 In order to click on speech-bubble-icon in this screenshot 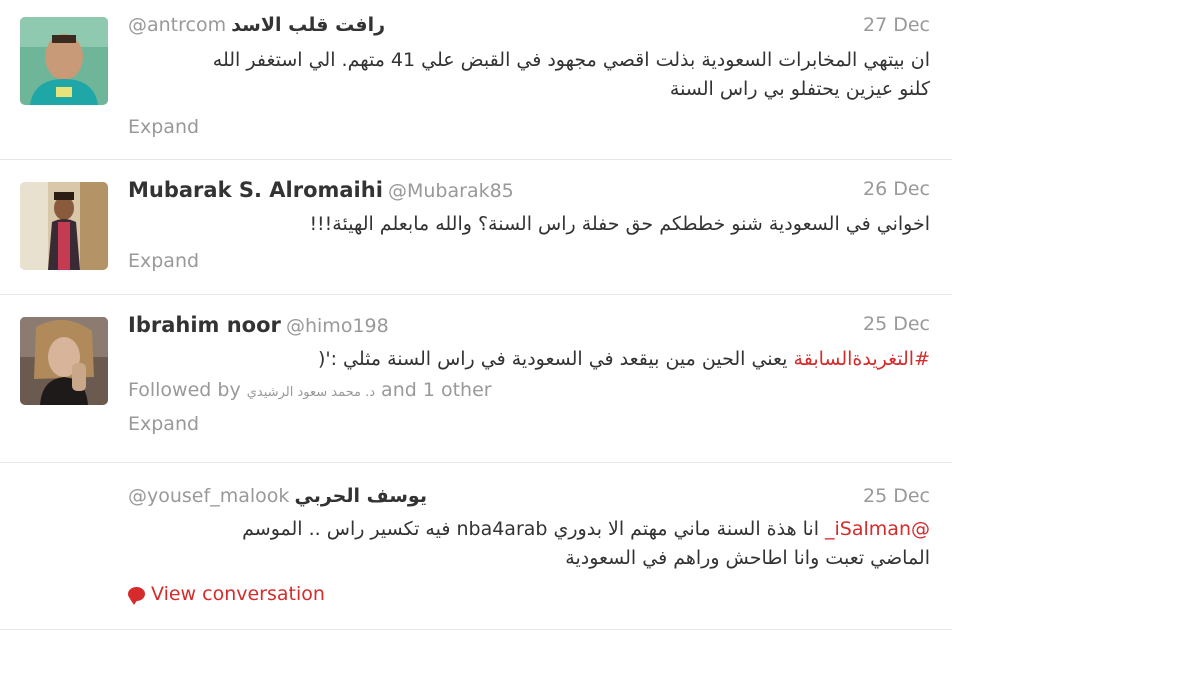, I will do `click(136, 596)`.